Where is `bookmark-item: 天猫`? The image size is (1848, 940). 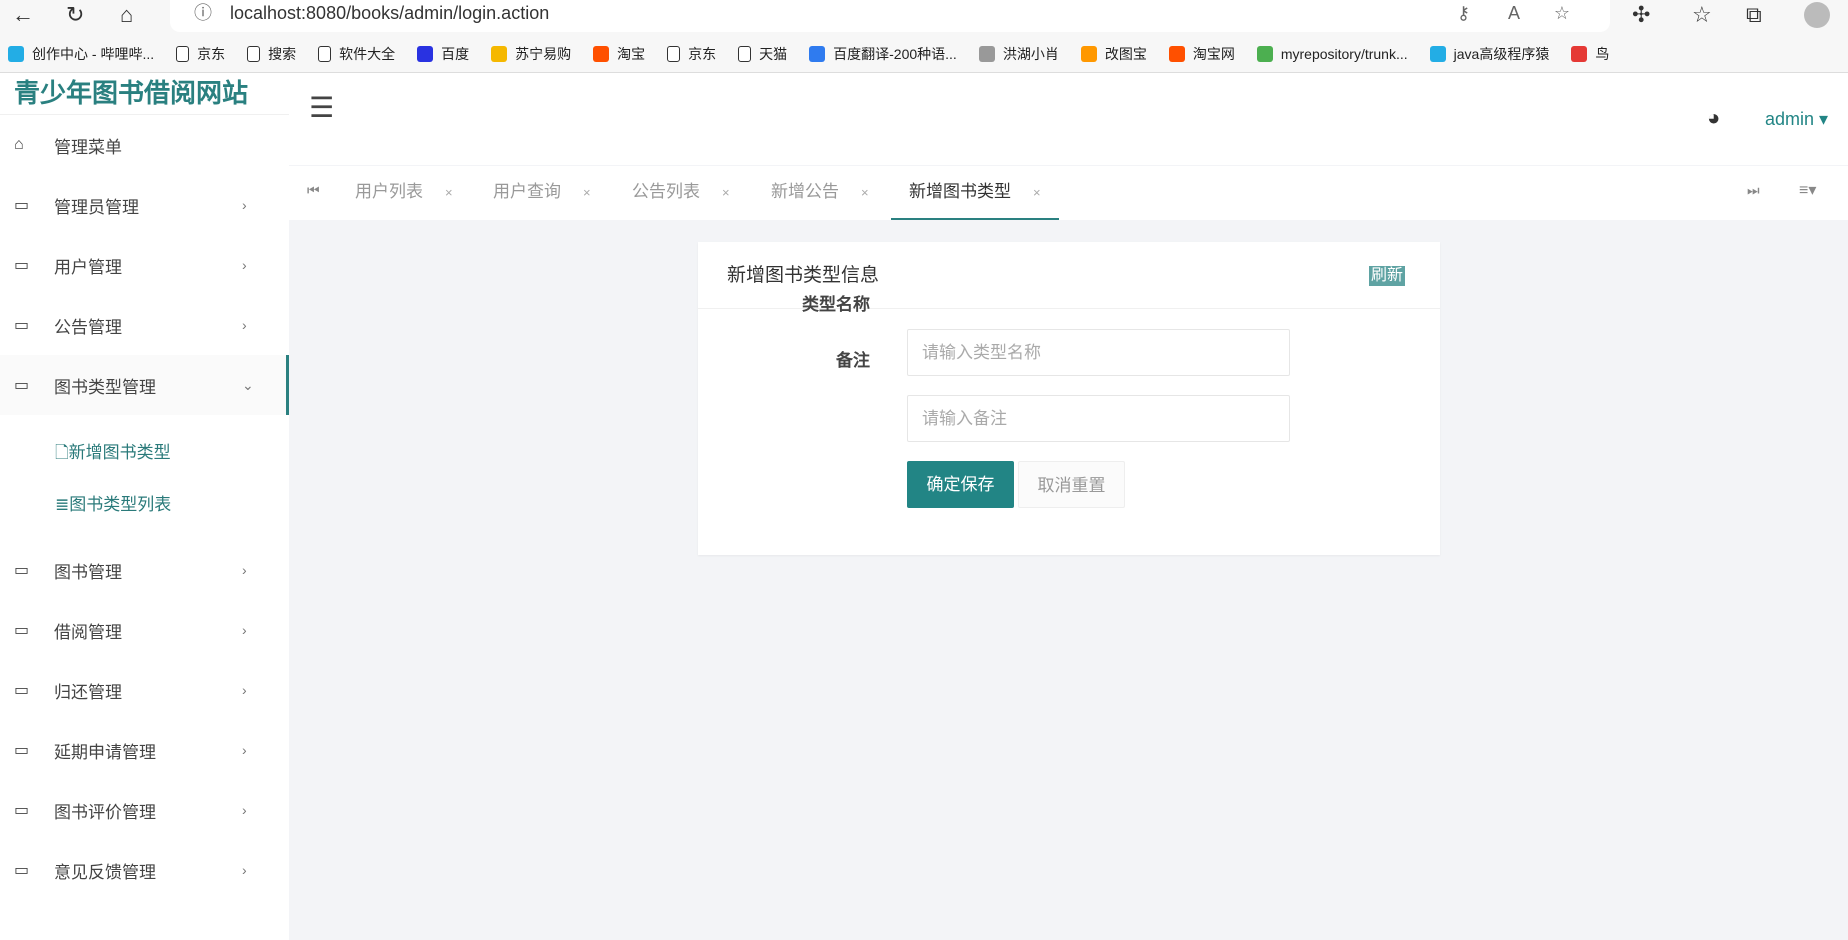 bookmark-item: 天猫 is located at coordinates (762, 54).